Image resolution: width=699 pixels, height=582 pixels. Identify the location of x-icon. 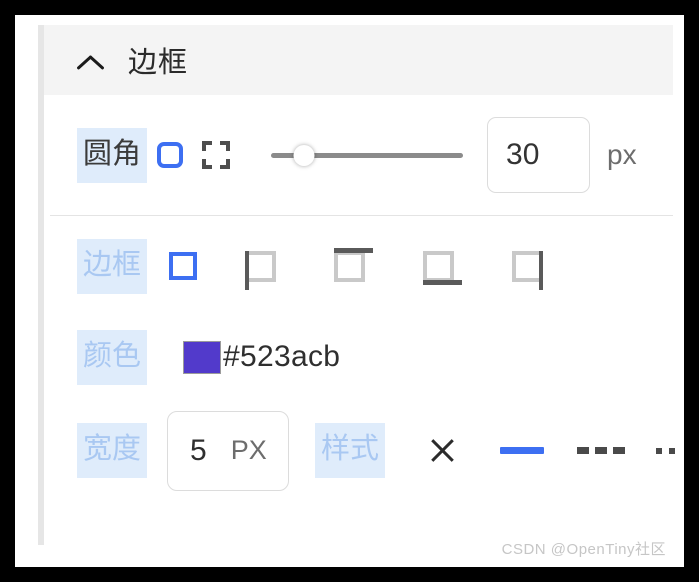
(442, 450).